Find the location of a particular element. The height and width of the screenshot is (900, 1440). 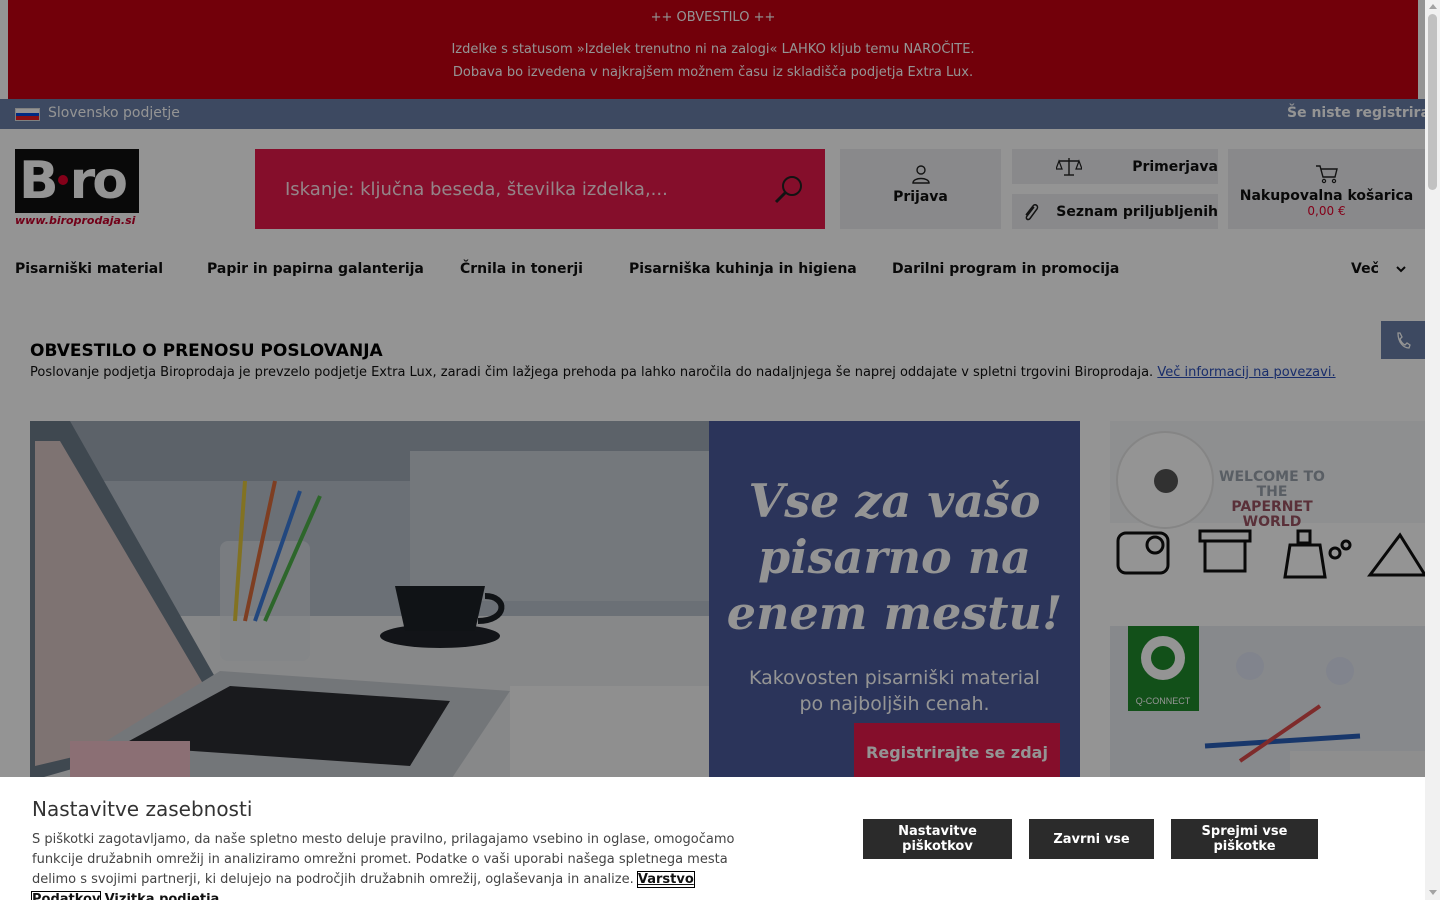

accept-all-cookies-button: Sprejmi vse piškotke is located at coordinates (1244, 839).